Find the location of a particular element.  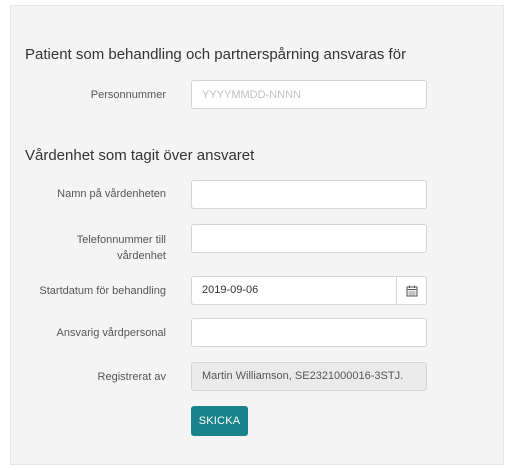

unit-name-label: Namn på vårdenheten is located at coordinates (111, 194).